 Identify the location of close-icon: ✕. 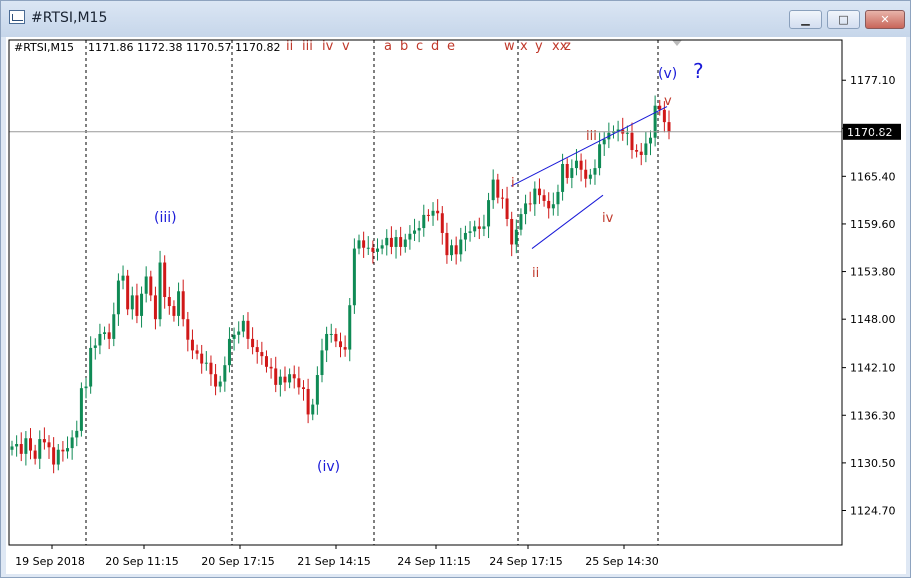
(885, 19).